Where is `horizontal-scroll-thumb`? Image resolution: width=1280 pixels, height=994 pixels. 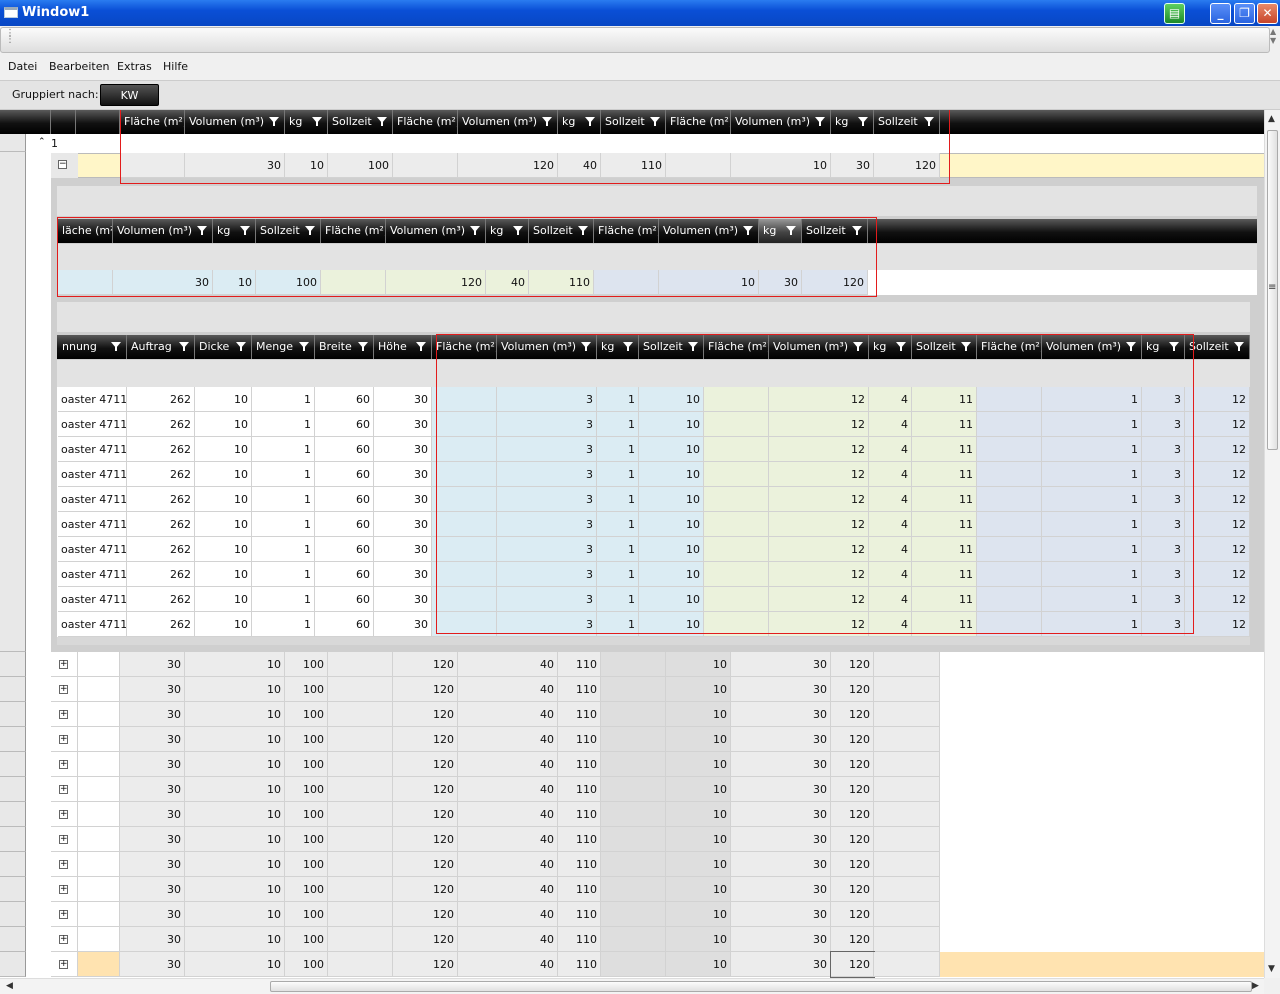
horizontal-scroll-thumb is located at coordinates (761, 986).